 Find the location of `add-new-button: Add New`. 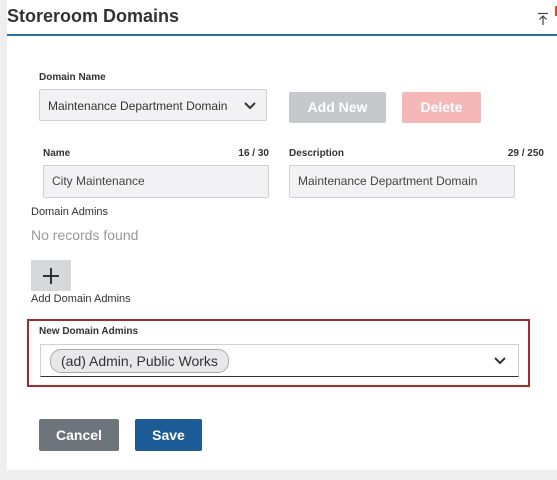

add-new-button: Add New is located at coordinates (337, 107).